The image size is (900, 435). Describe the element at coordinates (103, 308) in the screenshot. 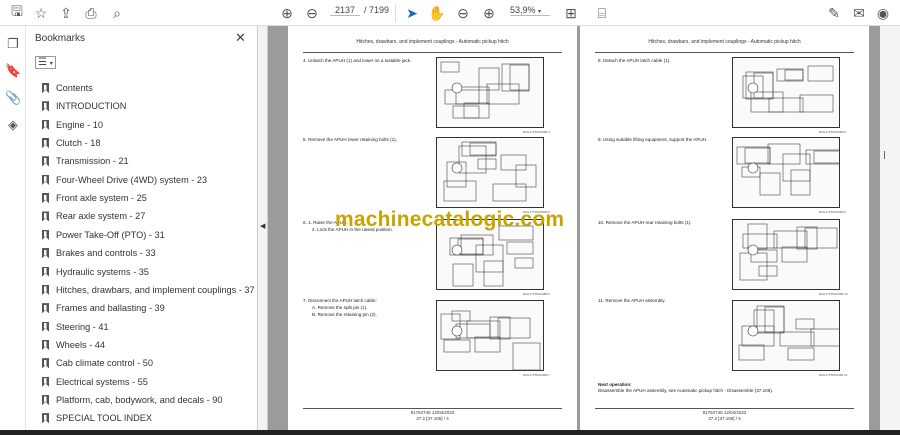

I see `bookmark-item: Frames and ballasting - 39` at that location.